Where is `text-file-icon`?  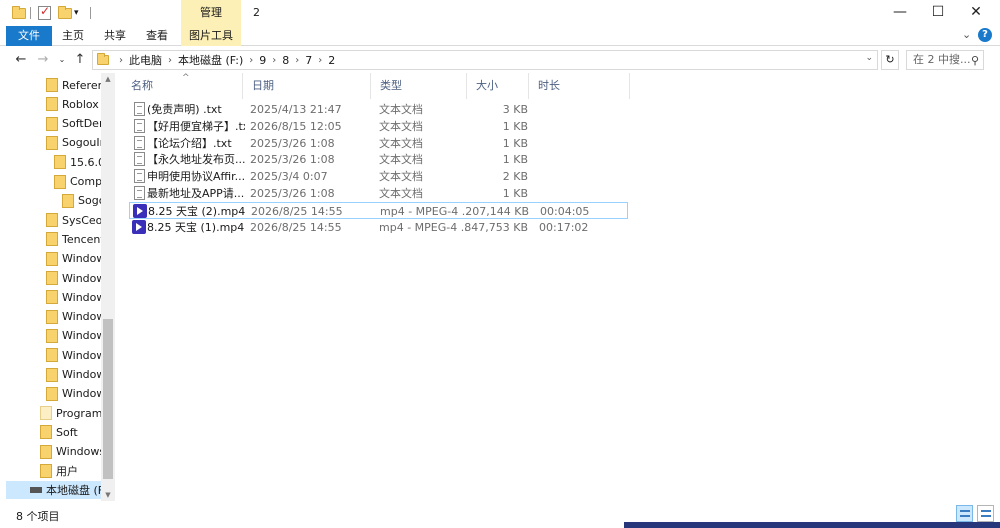
text-file-icon is located at coordinates (139, 142).